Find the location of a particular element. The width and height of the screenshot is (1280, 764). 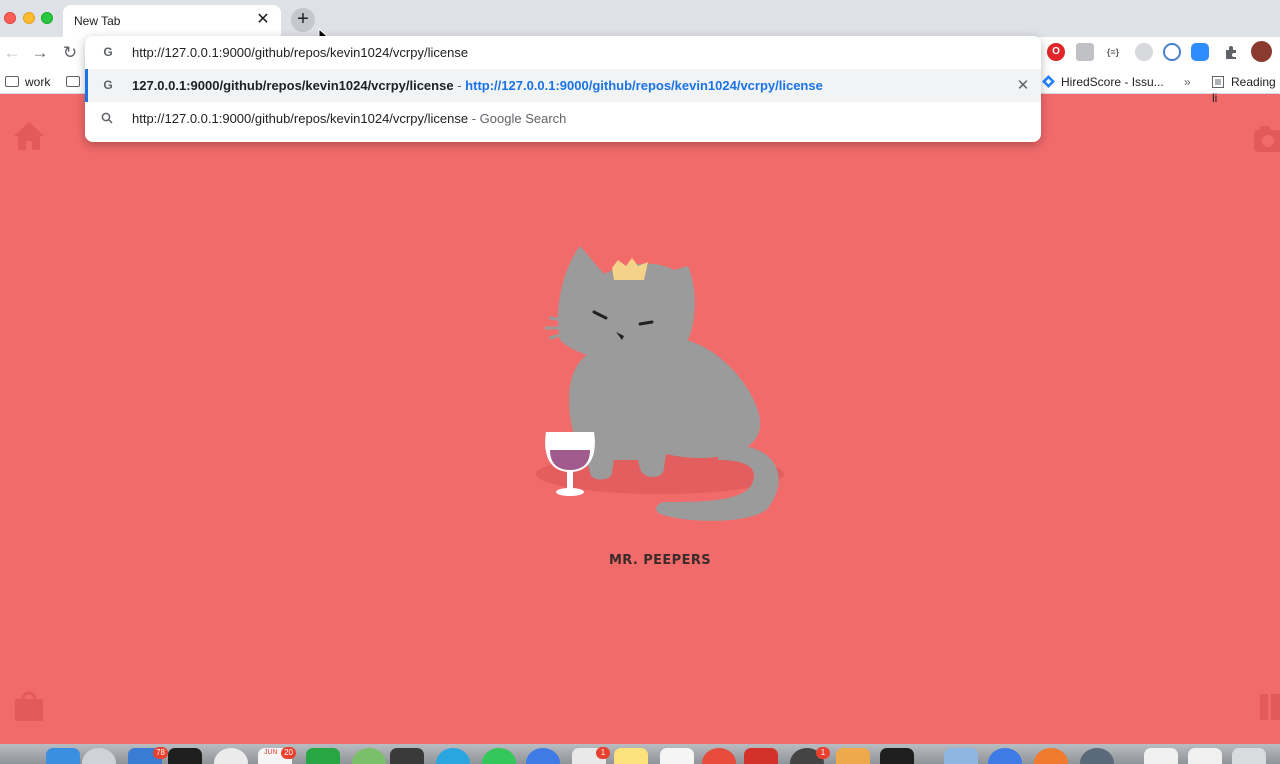

opera-extension-icon: O is located at coordinates (1056, 52).